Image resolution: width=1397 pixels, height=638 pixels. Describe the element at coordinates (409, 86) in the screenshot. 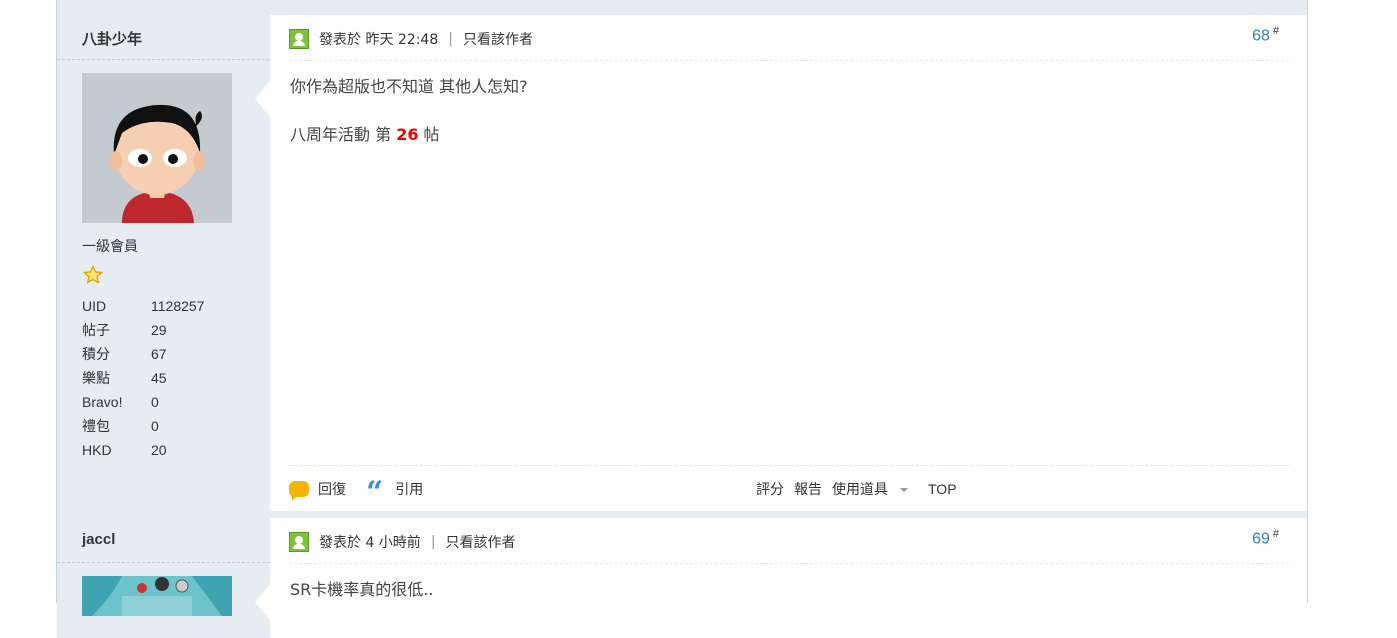

I see `post-text: 你作為超版也不知道 其他人怎知?` at that location.